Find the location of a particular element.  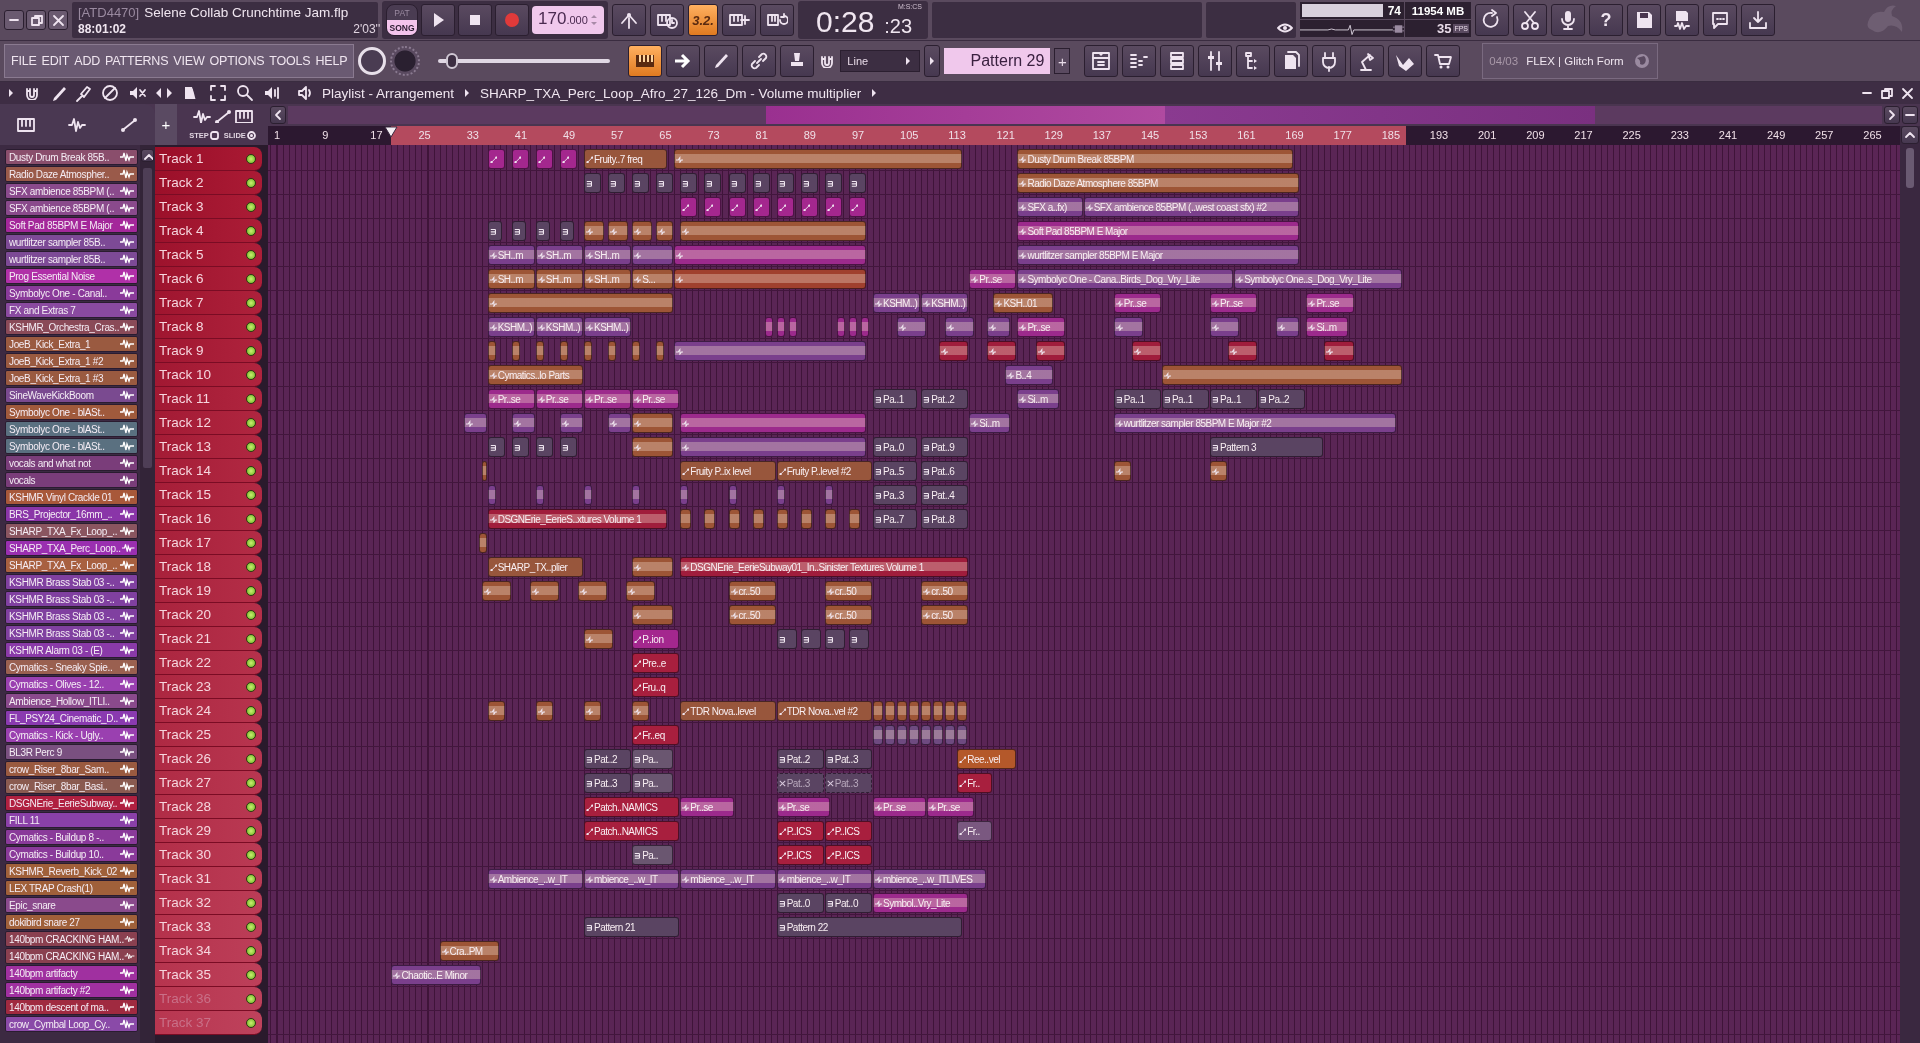

track-header: Track 11 is located at coordinates (208, 399).